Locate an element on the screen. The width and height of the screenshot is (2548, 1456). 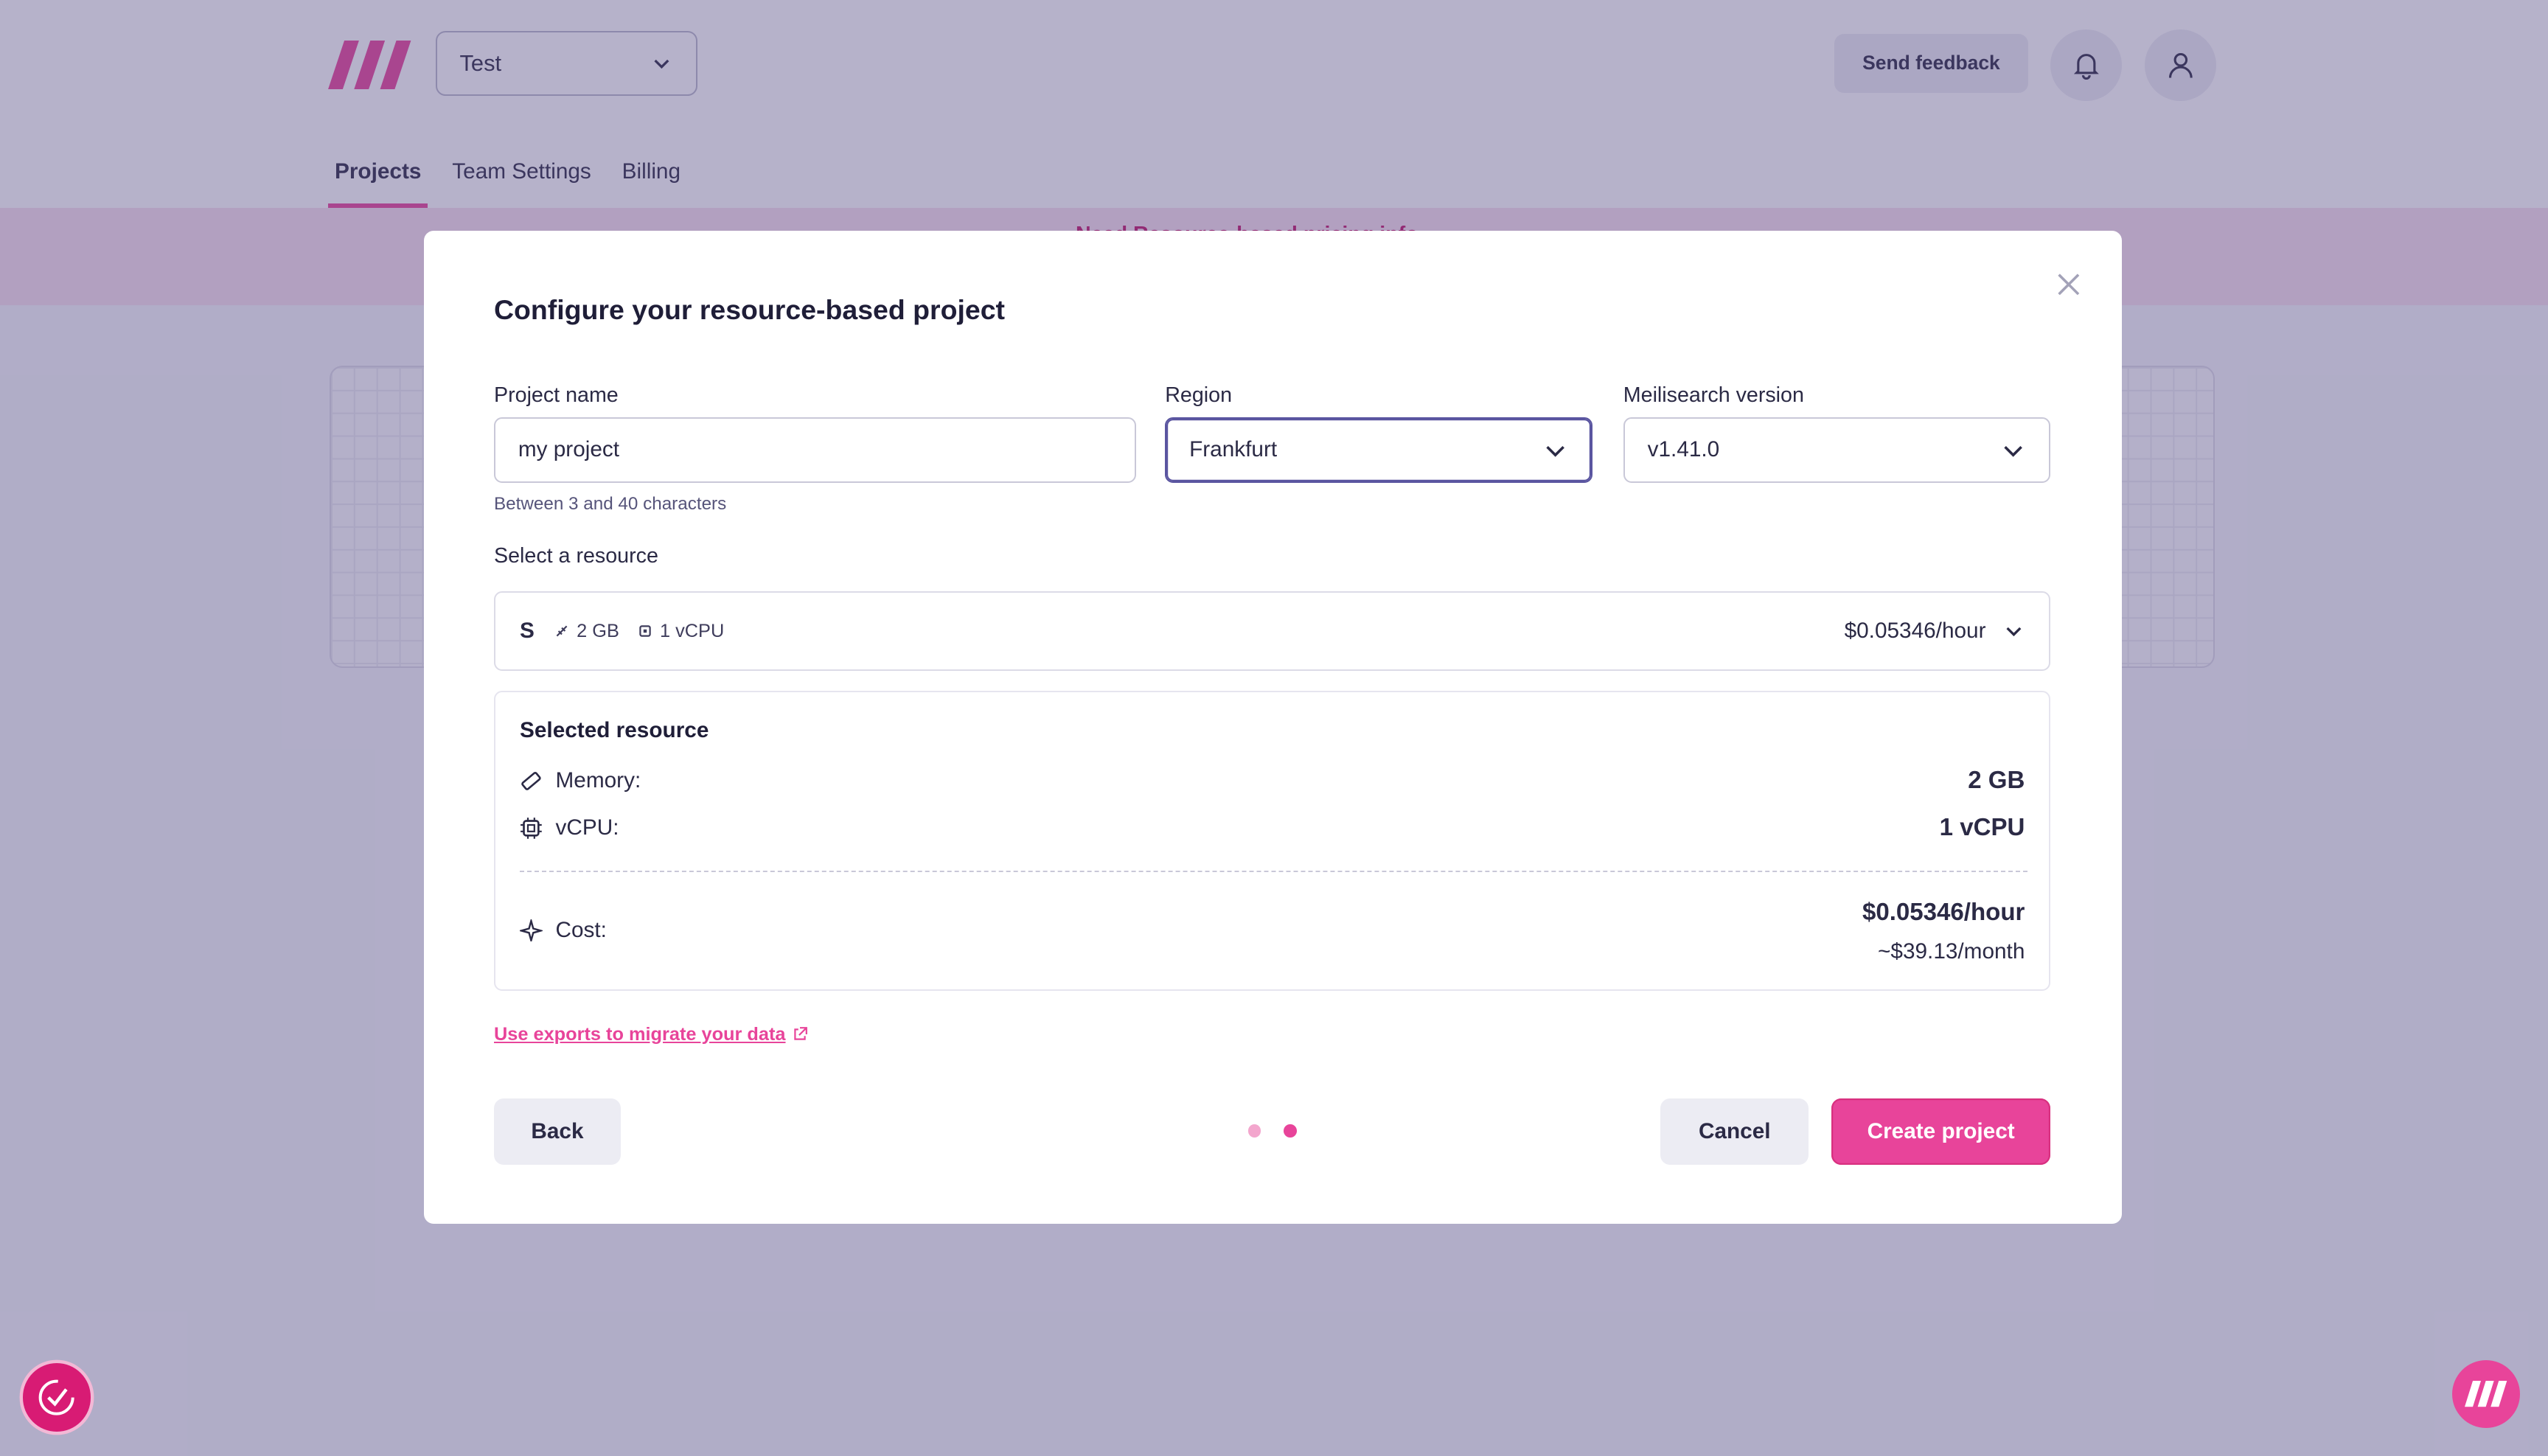
resource-select: S 2 GB 1 vCPU $0.05346/hour is located at coordinates (1272, 631).